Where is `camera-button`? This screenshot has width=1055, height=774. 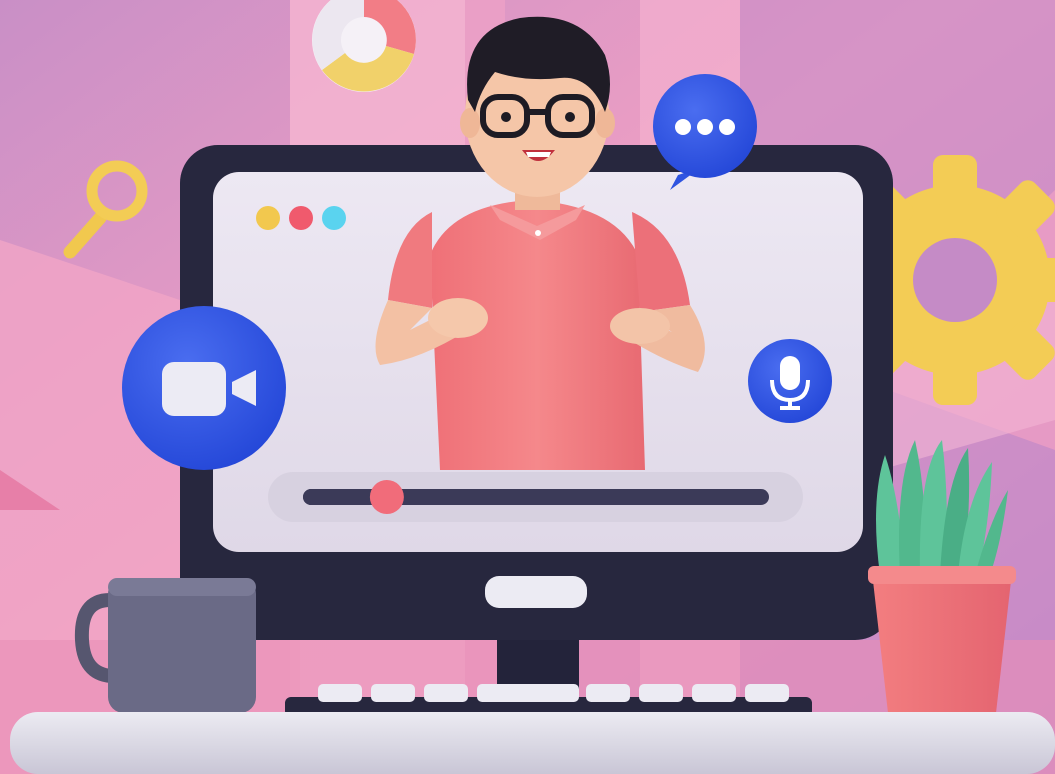 camera-button is located at coordinates (204, 388).